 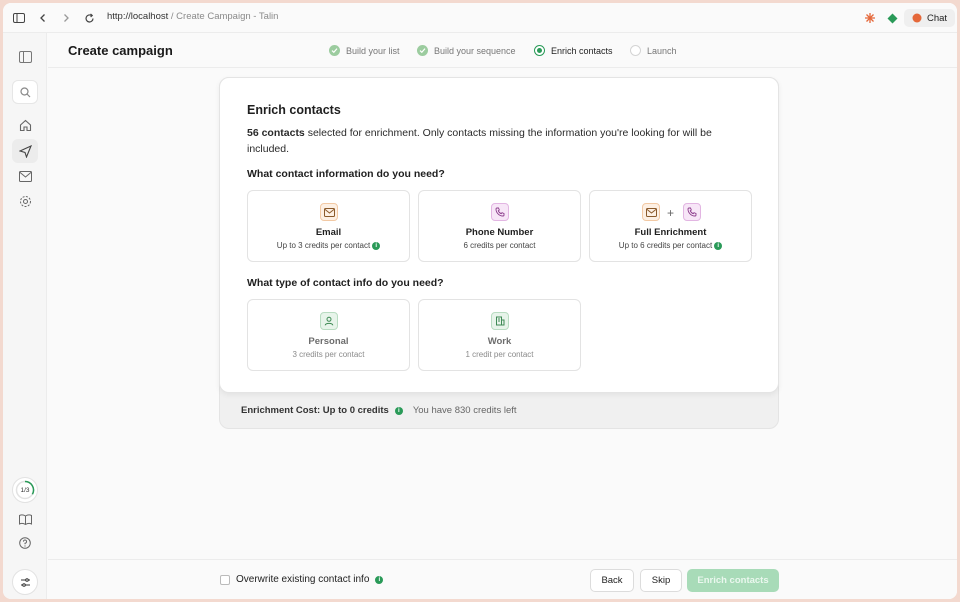 I want to click on plus-sign: +, so click(x=671, y=213).